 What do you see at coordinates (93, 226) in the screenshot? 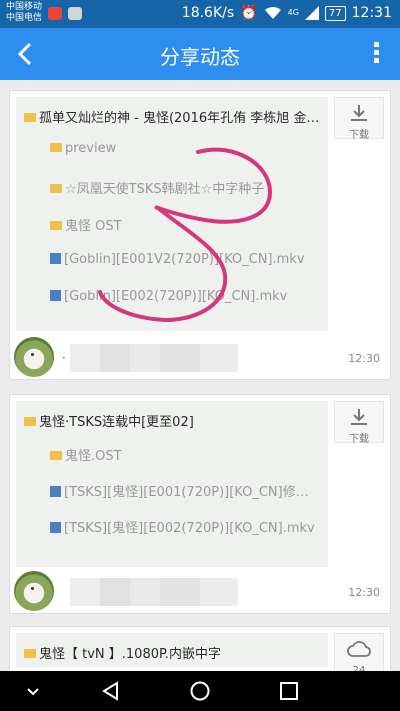
I see `file-name: 鬼怪 OST` at bounding box center [93, 226].